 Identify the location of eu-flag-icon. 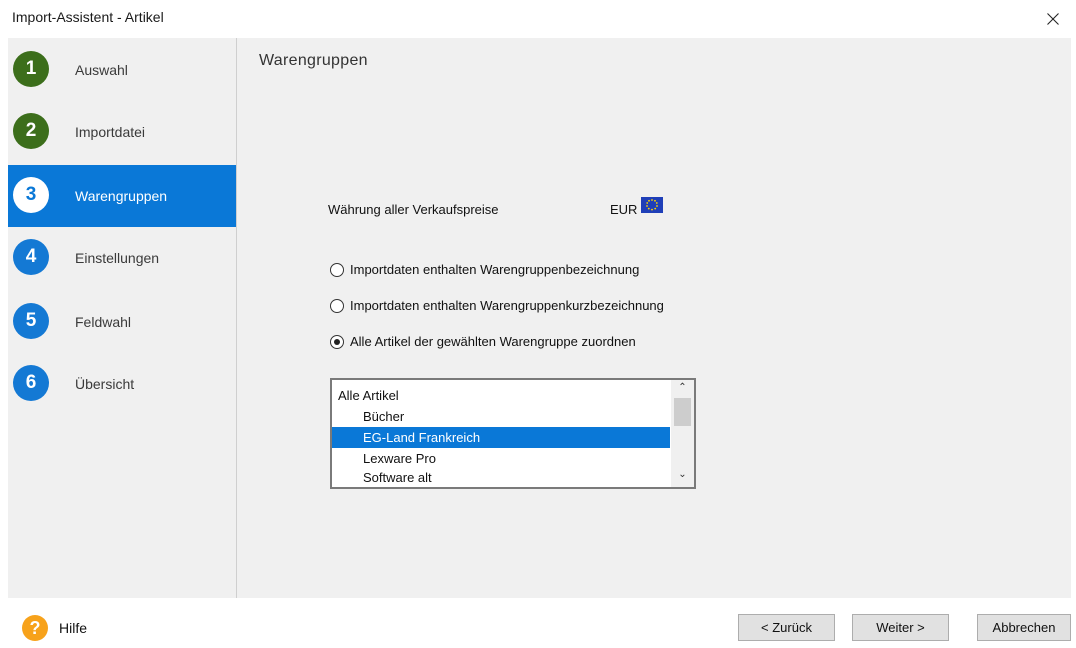
(652, 205).